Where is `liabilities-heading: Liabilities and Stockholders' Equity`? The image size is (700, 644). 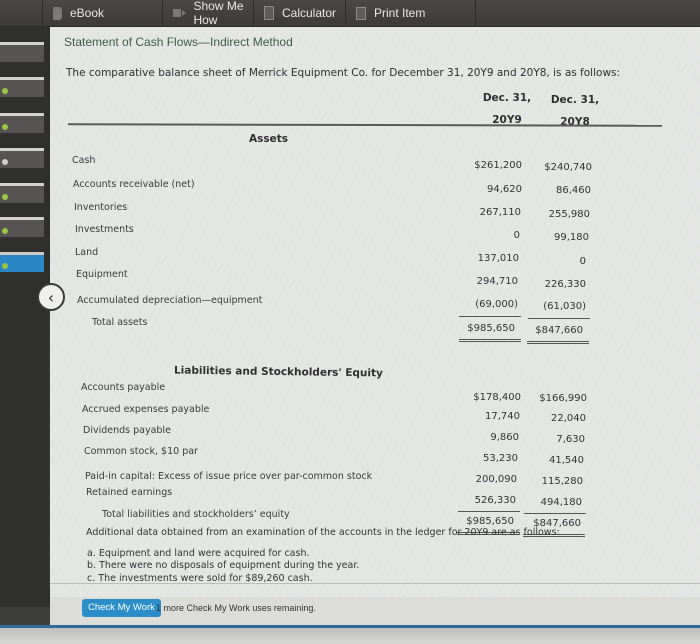 liabilities-heading: Liabilities and Stockholders' Equity is located at coordinates (278, 372).